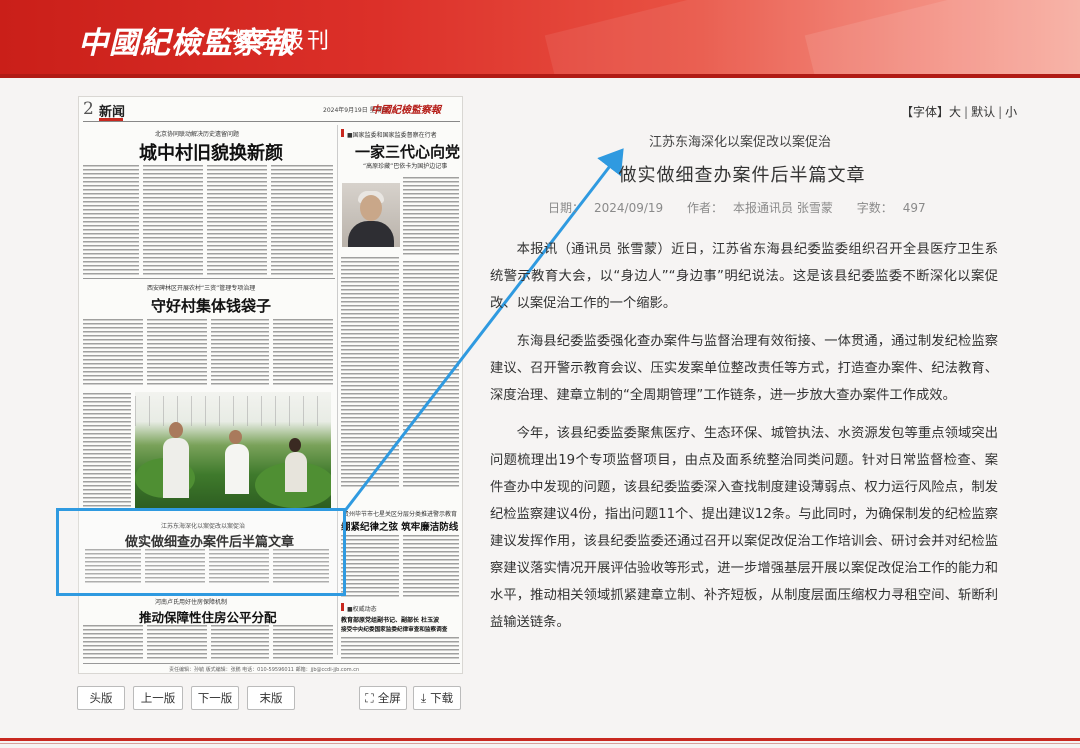 Image resolution: width=1080 pixels, height=748 pixels. Describe the element at coordinates (423, 697) in the screenshot. I see `download-icon: ⤓` at that location.